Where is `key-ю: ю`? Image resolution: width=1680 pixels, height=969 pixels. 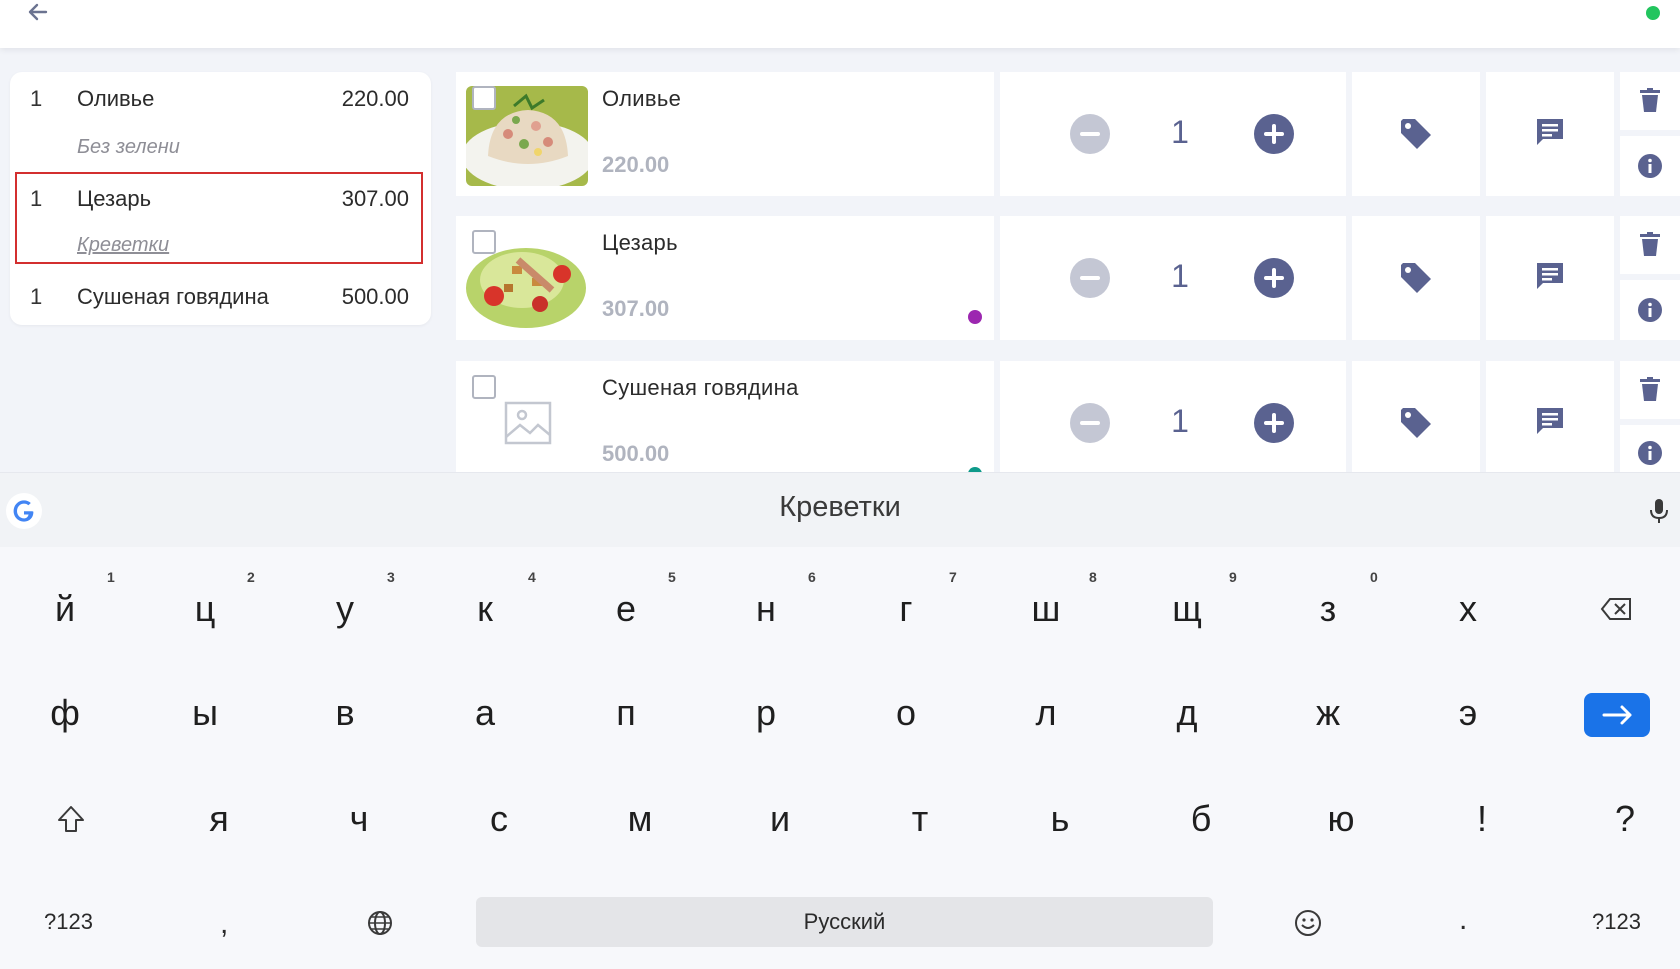
key-ю: ю is located at coordinates (1341, 819).